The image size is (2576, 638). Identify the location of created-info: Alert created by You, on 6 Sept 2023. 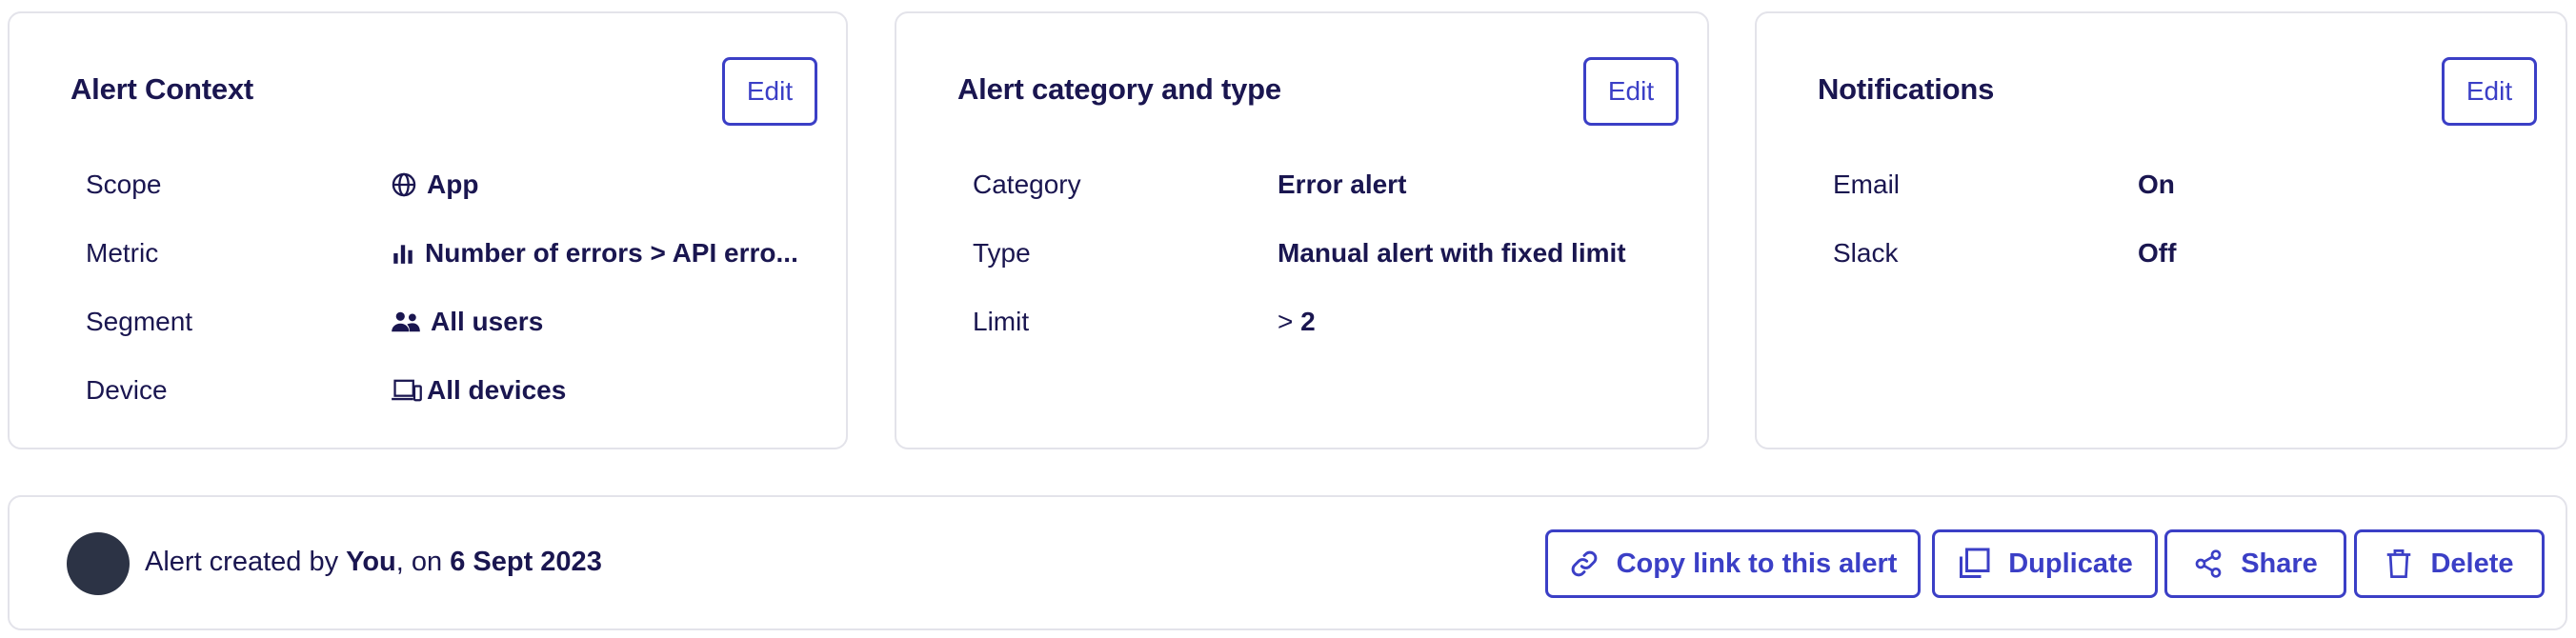
(373, 562).